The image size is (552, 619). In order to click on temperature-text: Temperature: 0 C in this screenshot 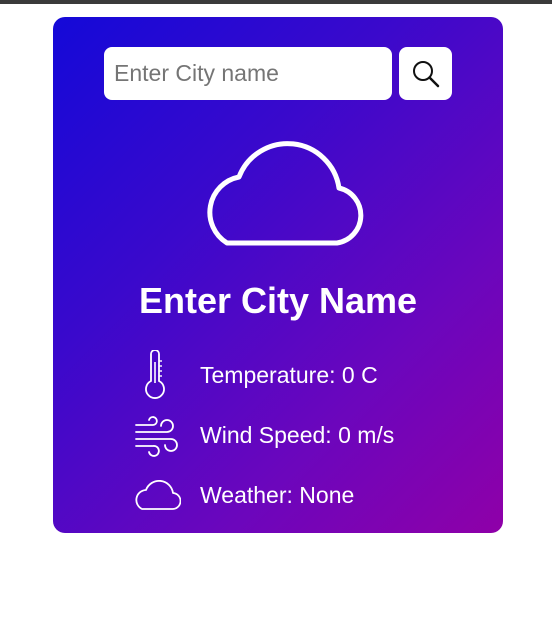, I will do `click(289, 375)`.